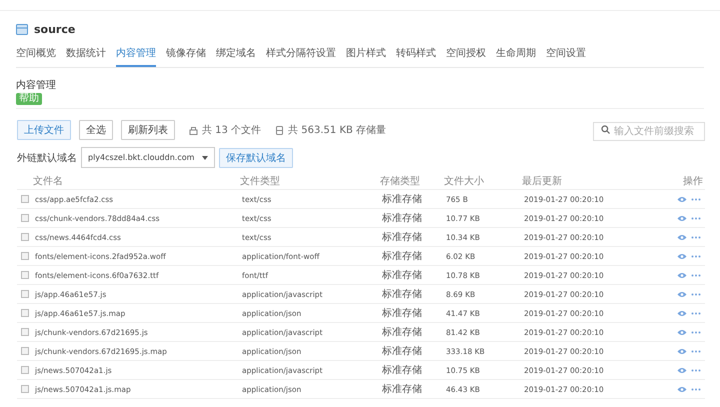 The height and width of the screenshot is (407, 720). Describe the element at coordinates (205, 158) in the screenshot. I see `caret-icon` at that location.